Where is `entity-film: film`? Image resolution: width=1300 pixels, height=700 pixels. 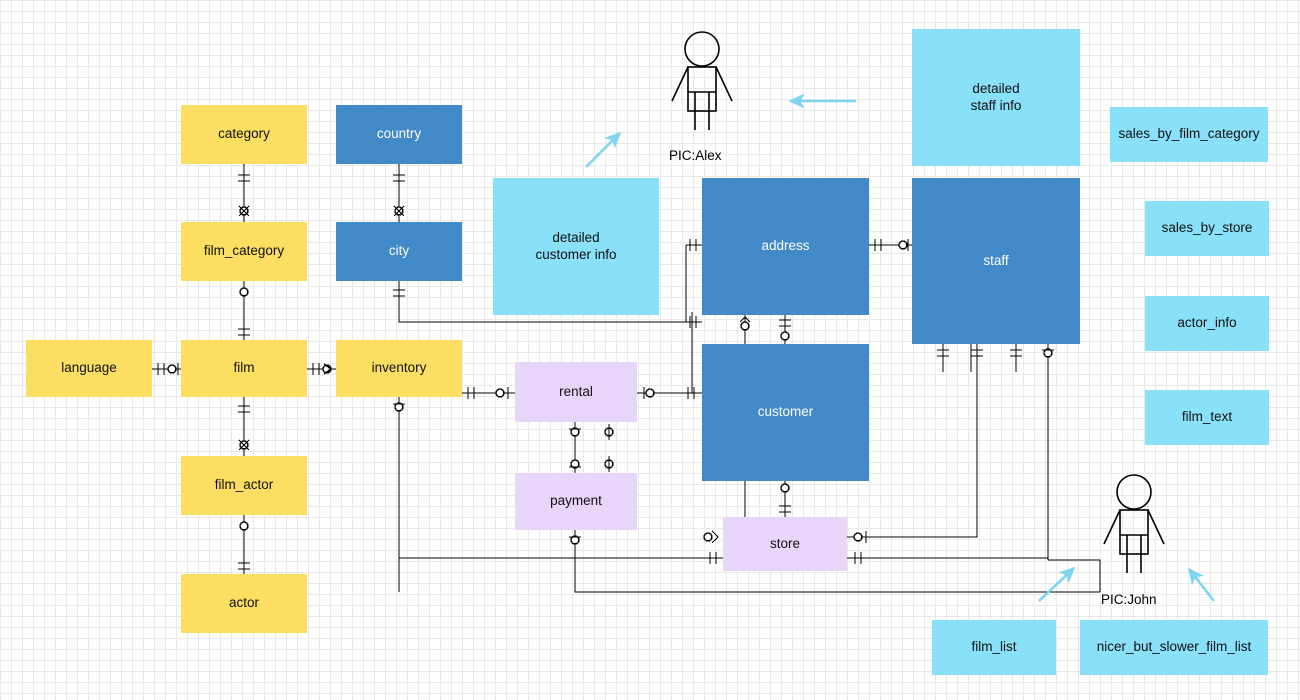 entity-film: film is located at coordinates (244, 368).